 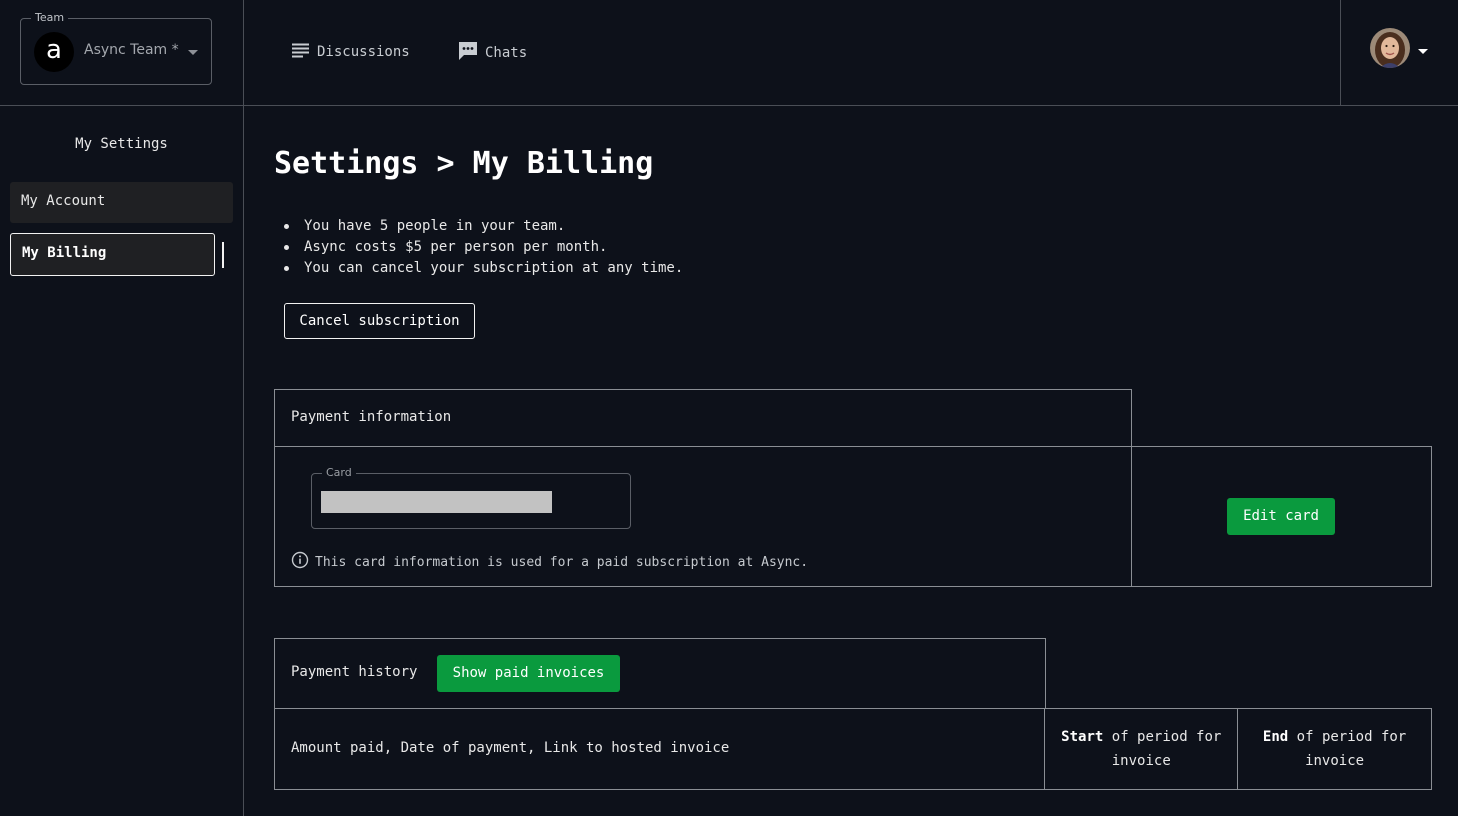 What do you see at coordinates (300, 562) in the screenshot?
I see `info-circle-icon` at bounding box center [300, 562].